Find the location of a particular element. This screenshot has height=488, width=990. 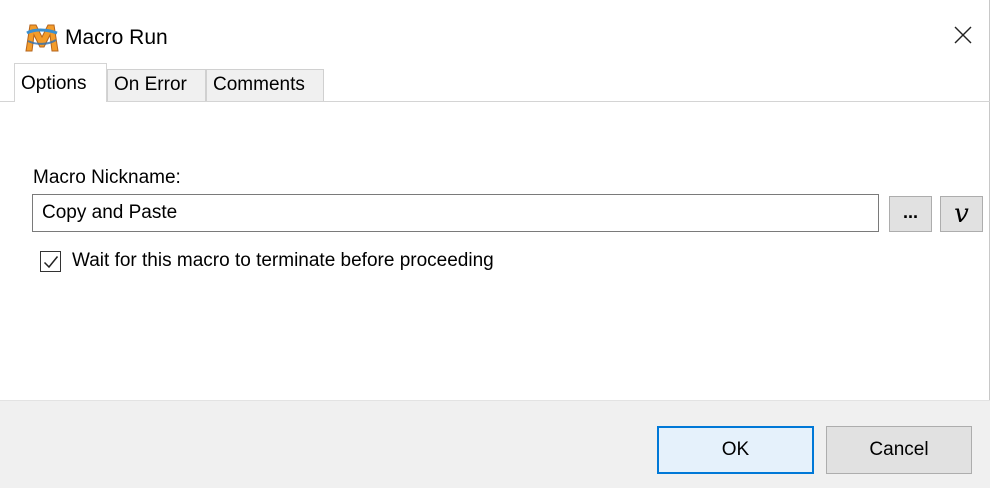

tab-on-error: On Error is located at coordinates (156, 85).